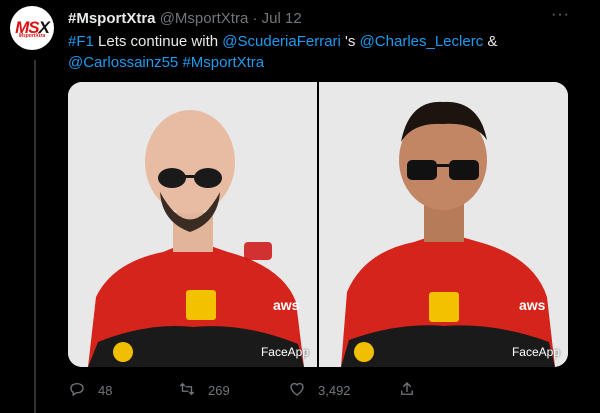 Image resolution: width=600 pixels, height=413 pixels. Describe the element at coordinates (77, 390) in the screenshot. I see `reply-icon` at that location.